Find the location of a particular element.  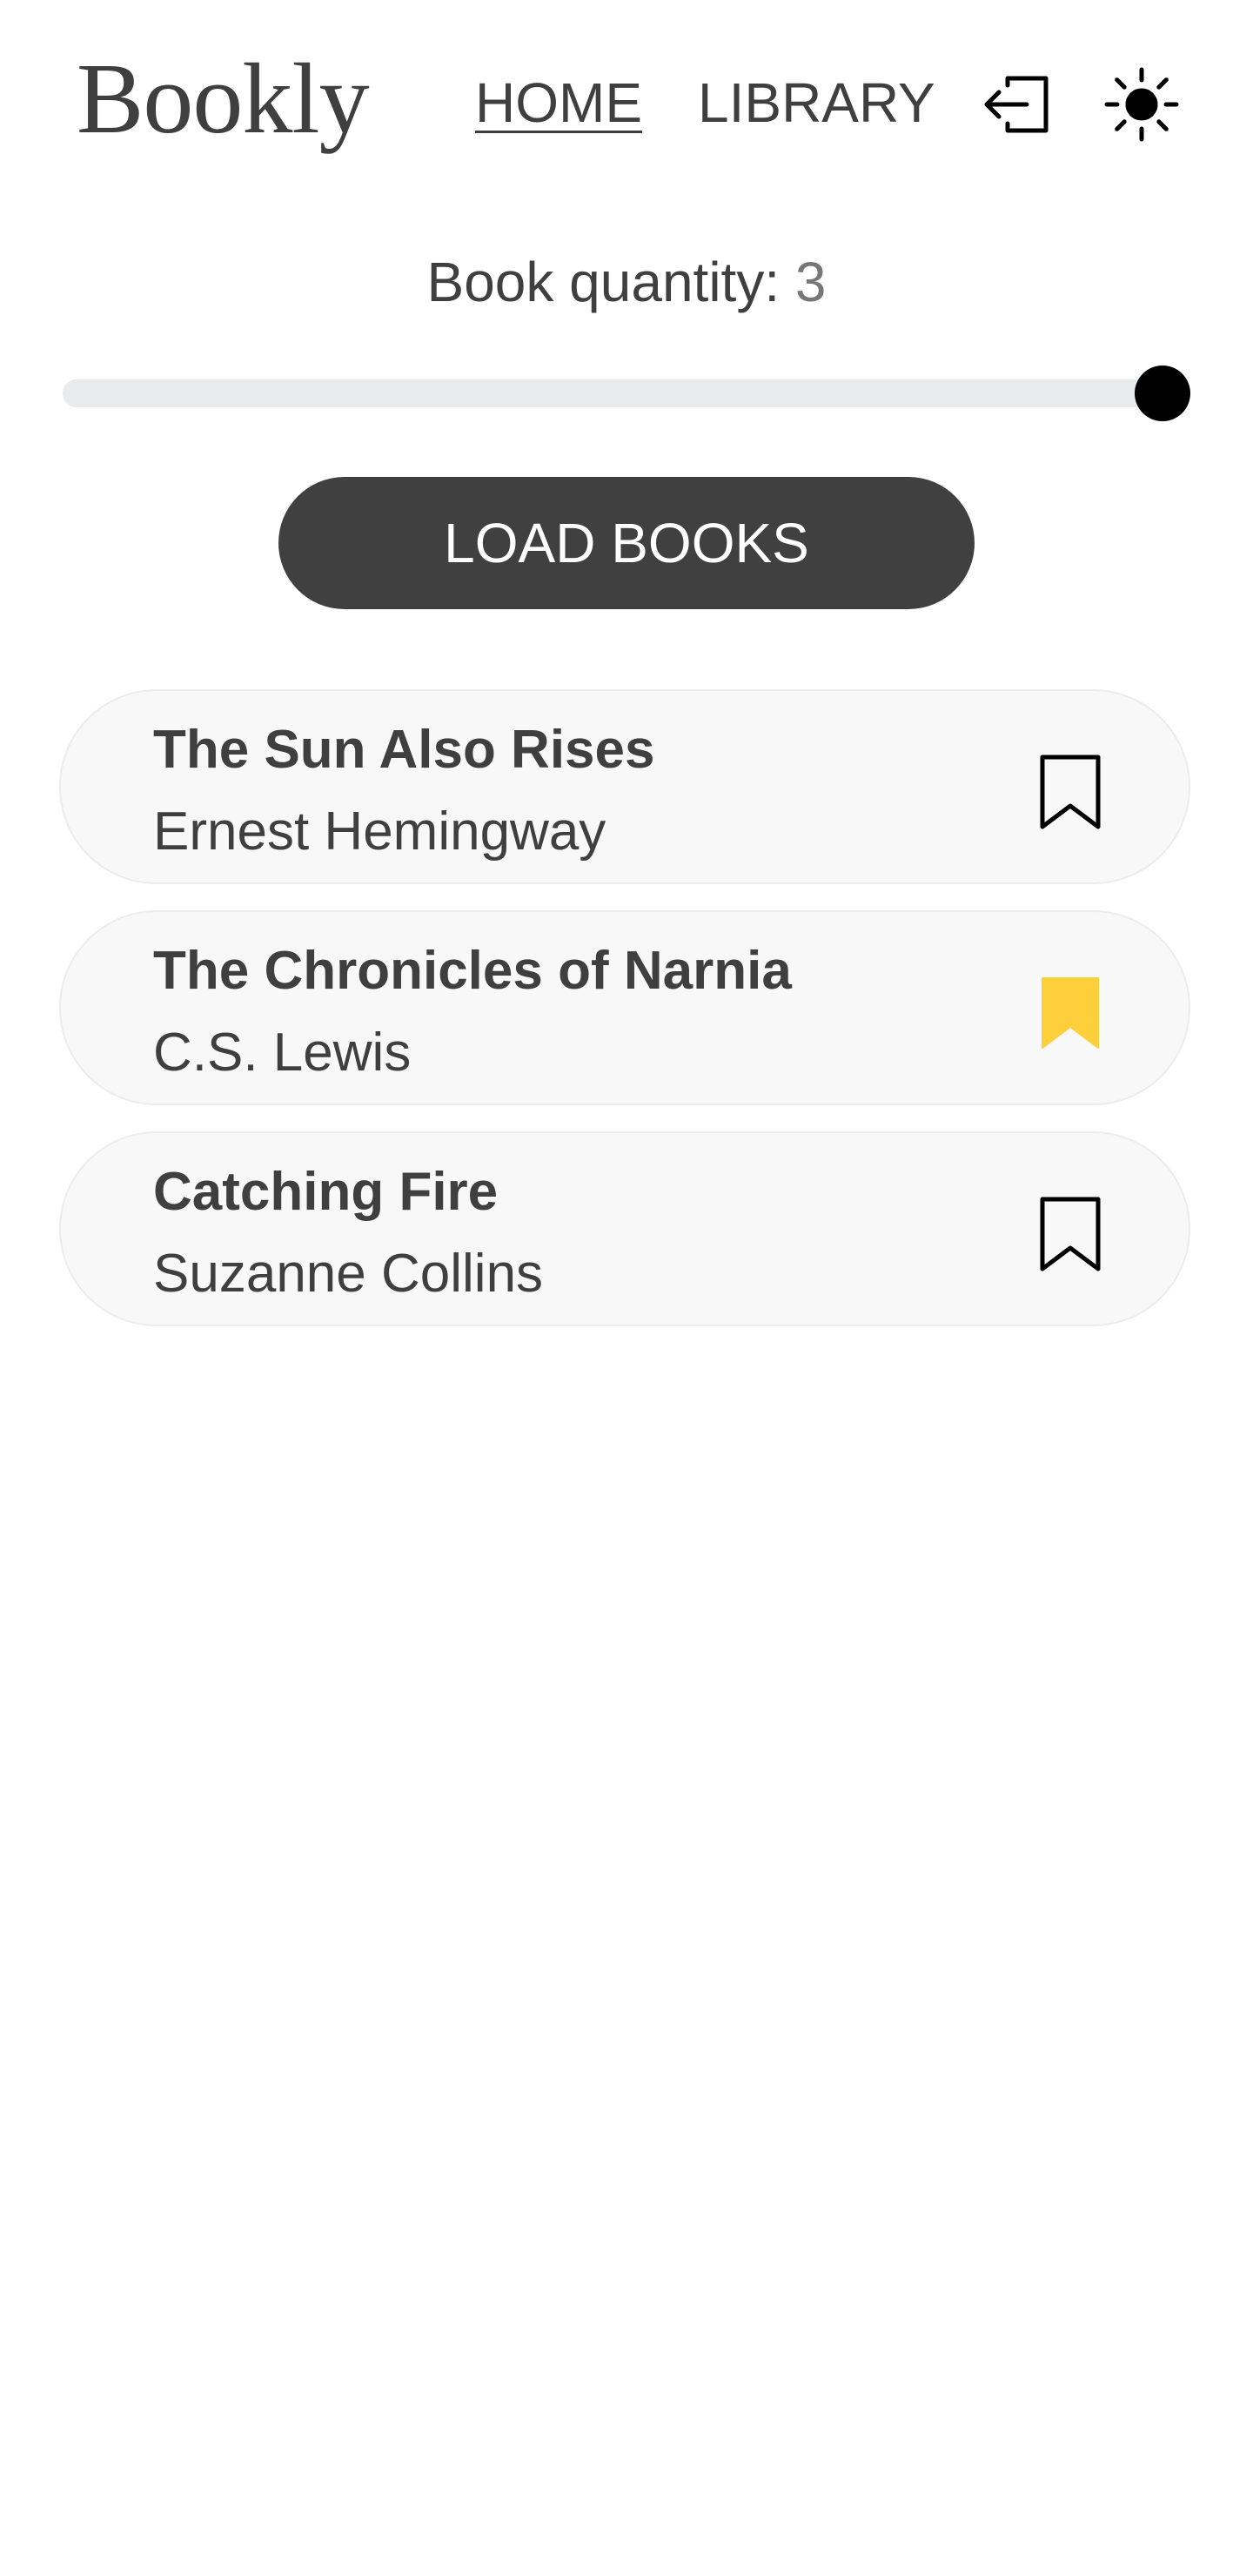

logout-button is located at coordinates (1016, 104).